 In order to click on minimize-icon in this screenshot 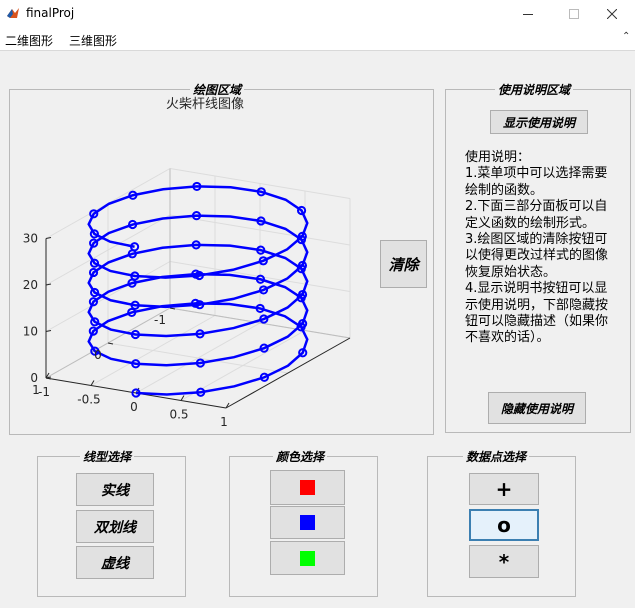, I will do `click(528, 14)`.